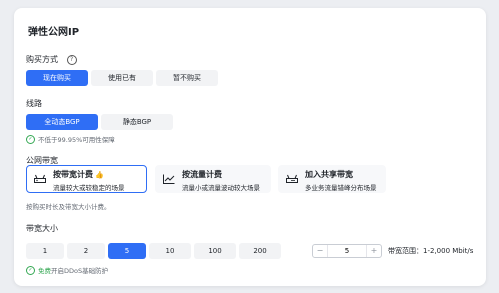  Describe the element at coordinates (62, 122) in the screenshot. I see `line-option-dynamic-bgp: 全动态BGP` at that location.